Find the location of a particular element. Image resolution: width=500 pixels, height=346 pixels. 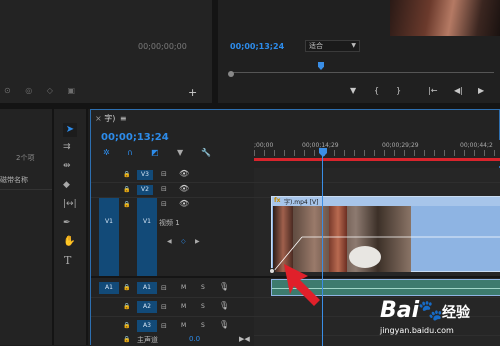

out-point-icon: } is located at coordinates (398, 90).